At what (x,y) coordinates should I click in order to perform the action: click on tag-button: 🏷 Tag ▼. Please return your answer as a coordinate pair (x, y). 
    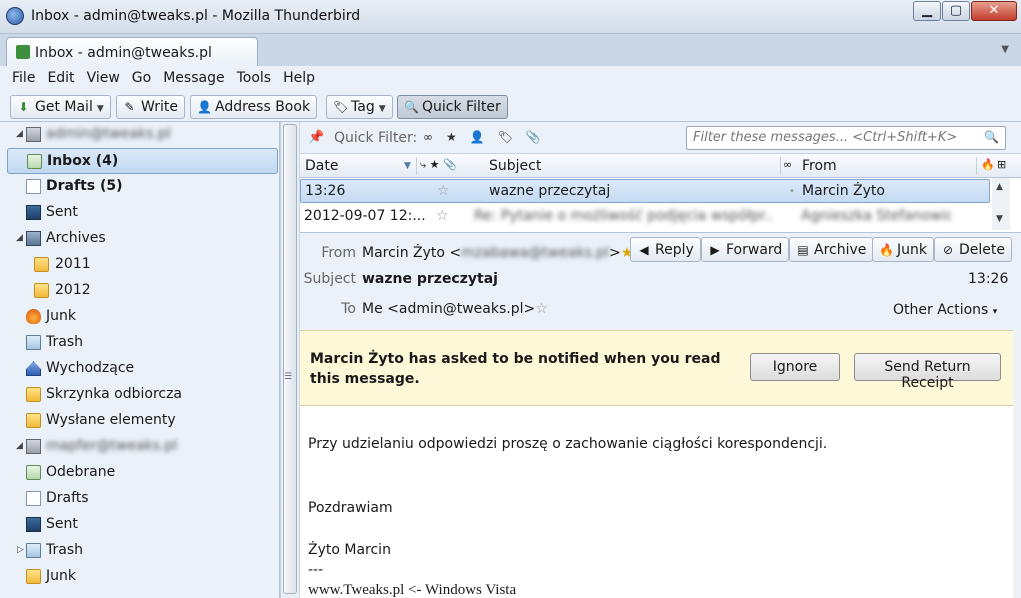
    Looking at the image, I should click on (359, 107).